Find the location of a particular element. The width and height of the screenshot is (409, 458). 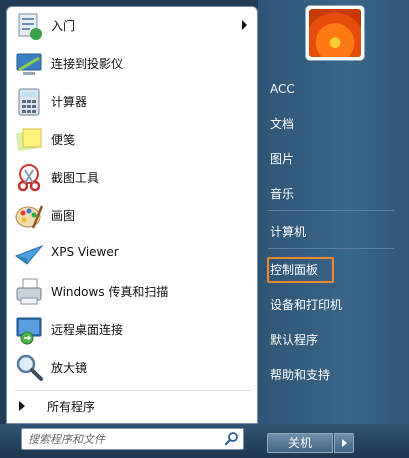

program-label: 远程桌面连接 is located at coordinates (87, 330).